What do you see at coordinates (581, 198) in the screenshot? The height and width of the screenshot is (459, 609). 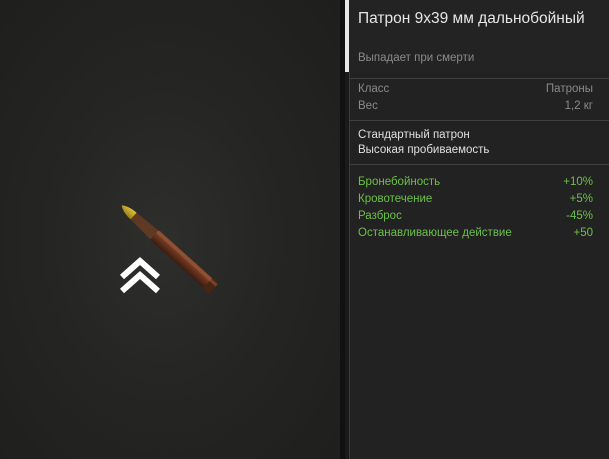 I see `stat-value: +5%` at bounding box center [581, 198].